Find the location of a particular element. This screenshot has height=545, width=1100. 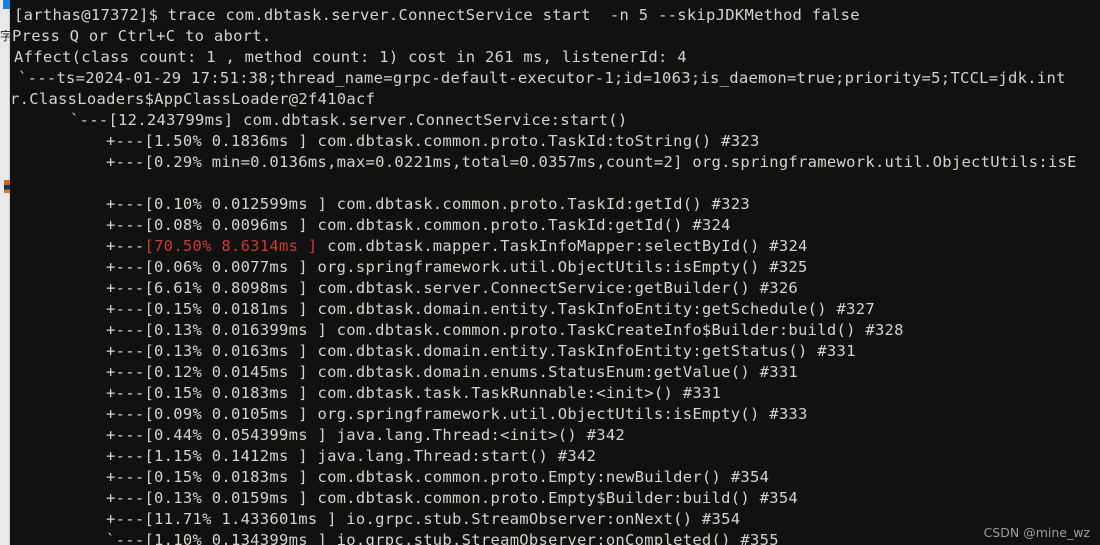

watermark-label: CSDN @mine_wz is located at coordinates (1036, 532).